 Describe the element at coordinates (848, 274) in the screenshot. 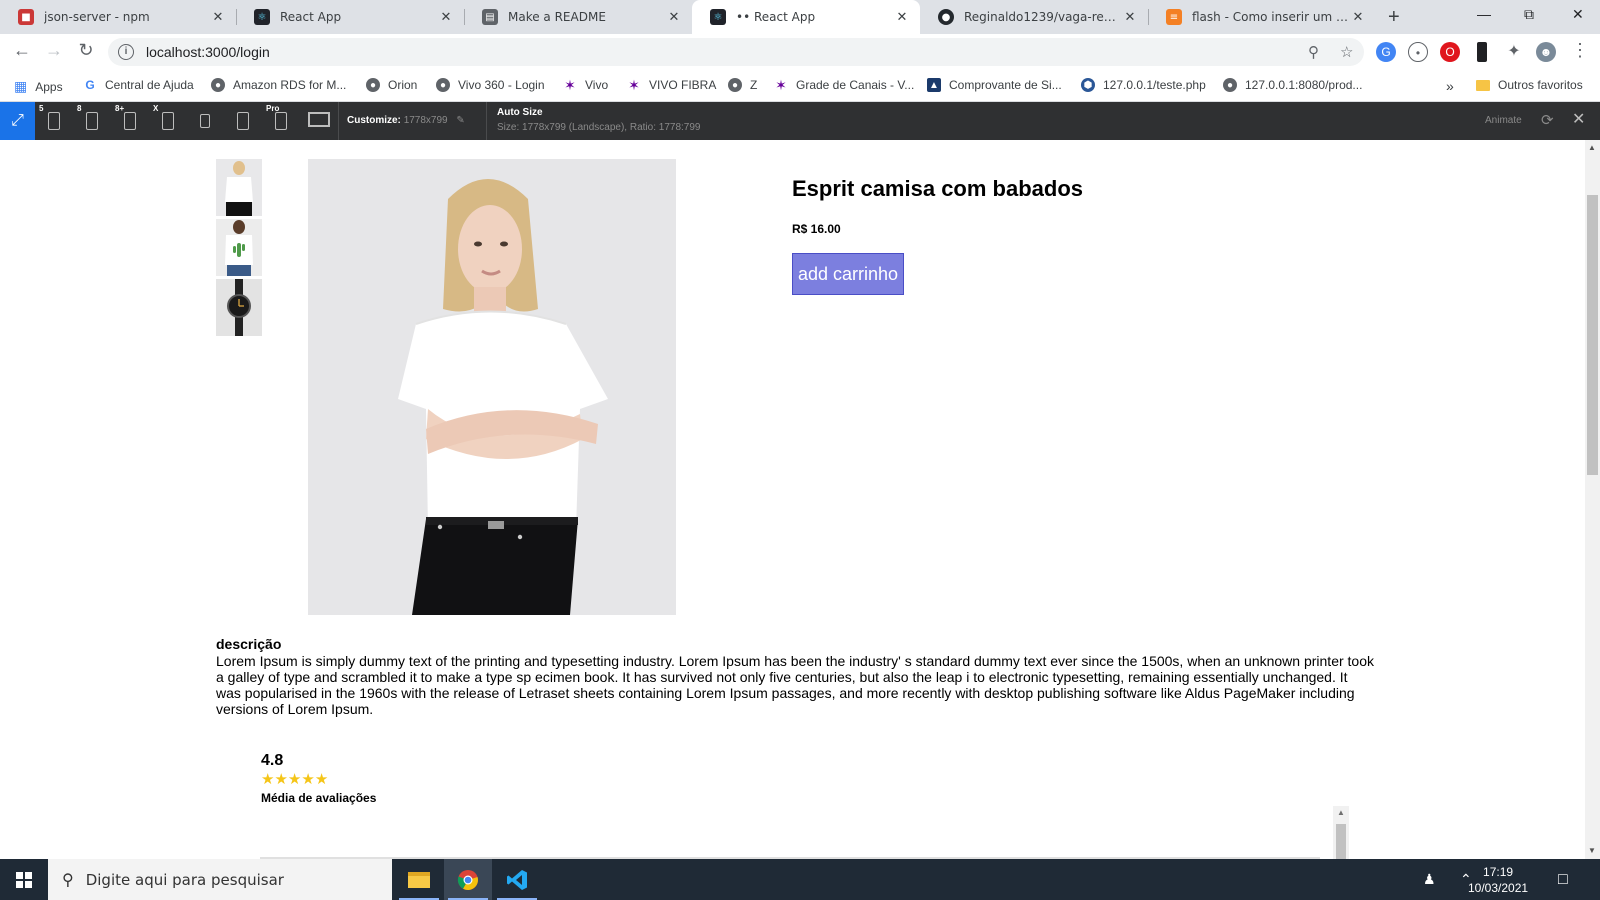

I see `add-to-cart-button: add carrinho` at that location.